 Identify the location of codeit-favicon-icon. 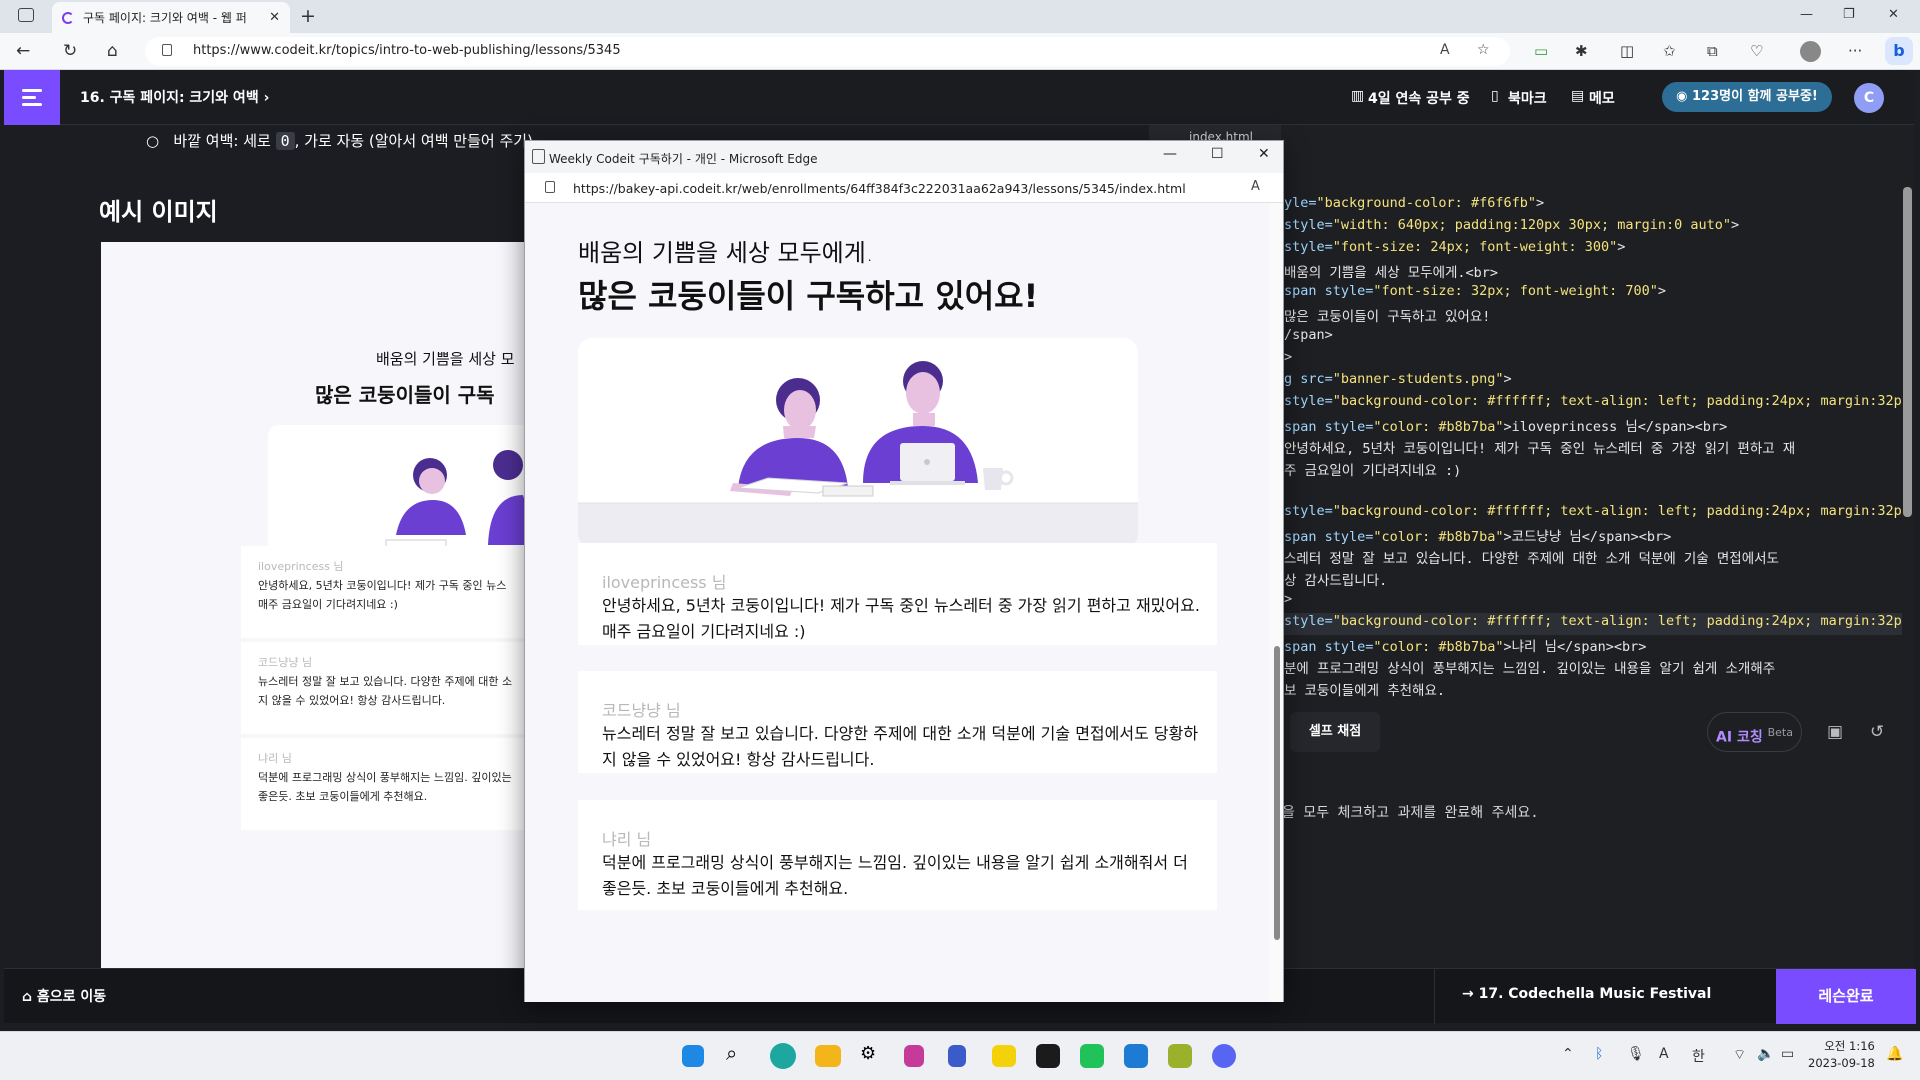
(68, 17).